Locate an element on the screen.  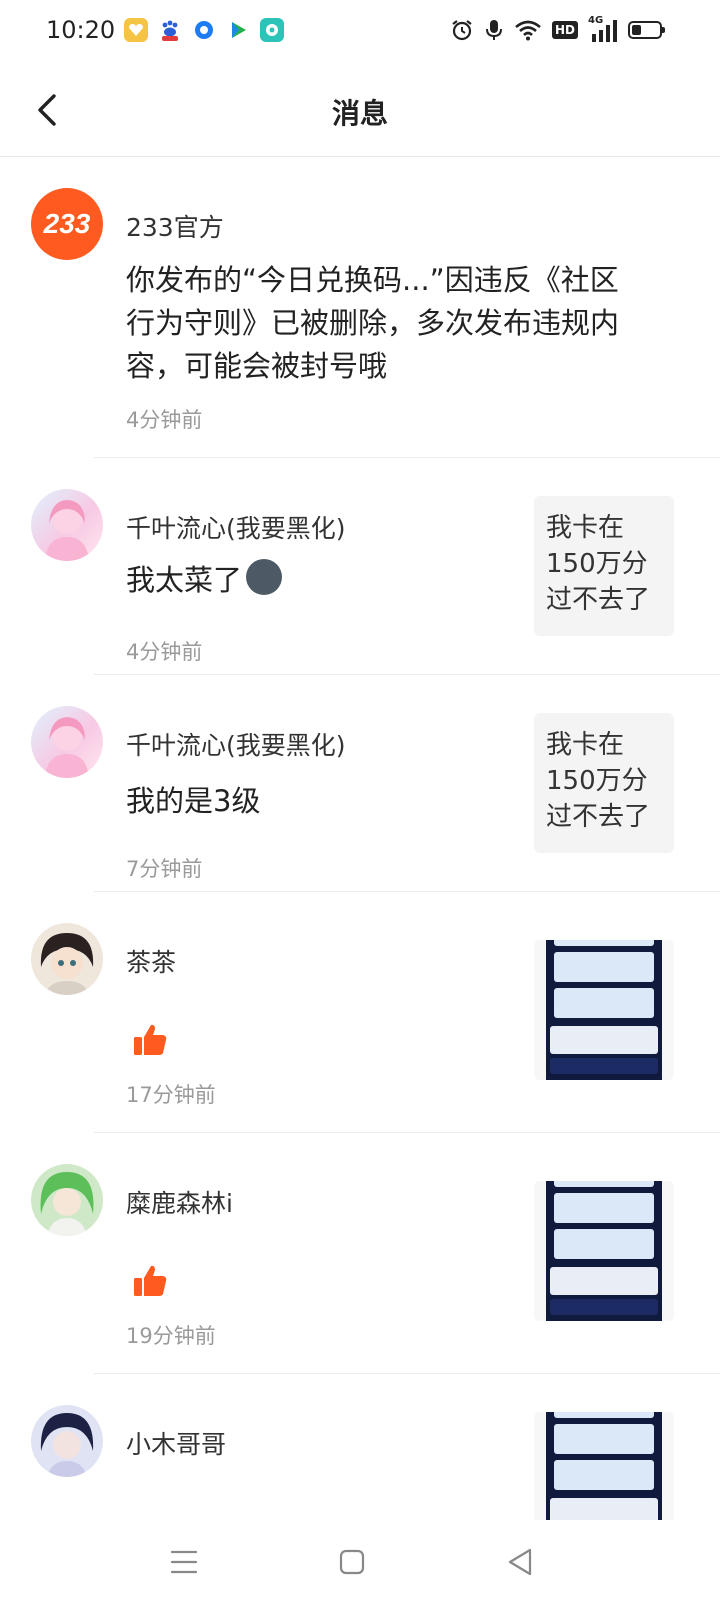
message-time: 17分钟前 is located at coordinates (171, 1095).